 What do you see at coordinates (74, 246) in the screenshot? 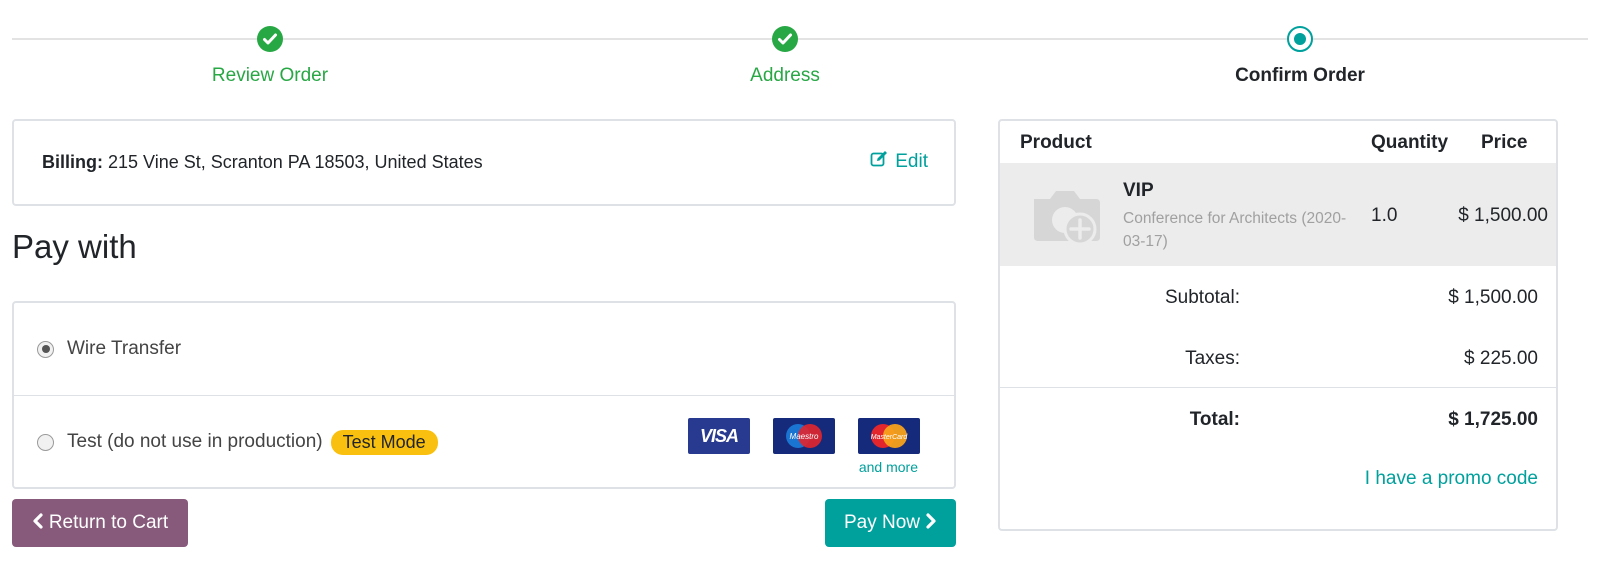
I see `pay-with-heading: Pay with` at bounding box center [74, 246].